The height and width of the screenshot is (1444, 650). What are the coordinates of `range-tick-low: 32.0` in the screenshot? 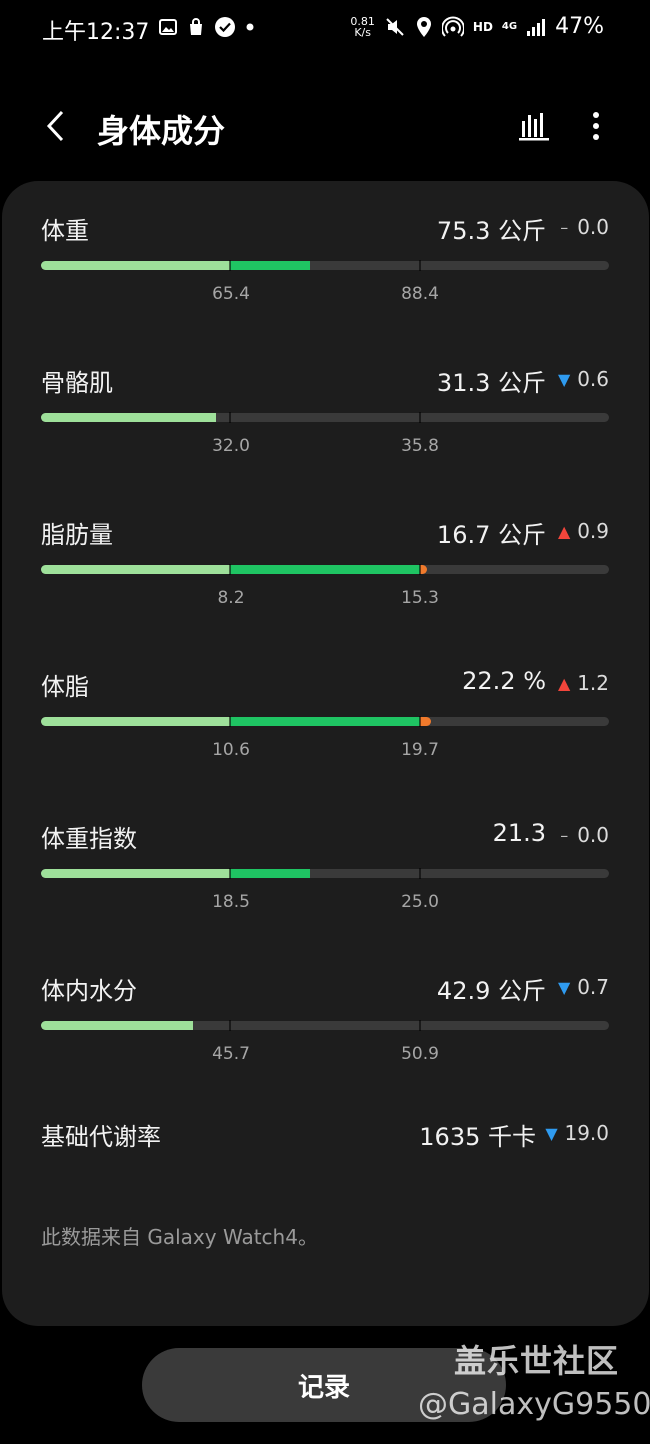 It's located at (231, 446).